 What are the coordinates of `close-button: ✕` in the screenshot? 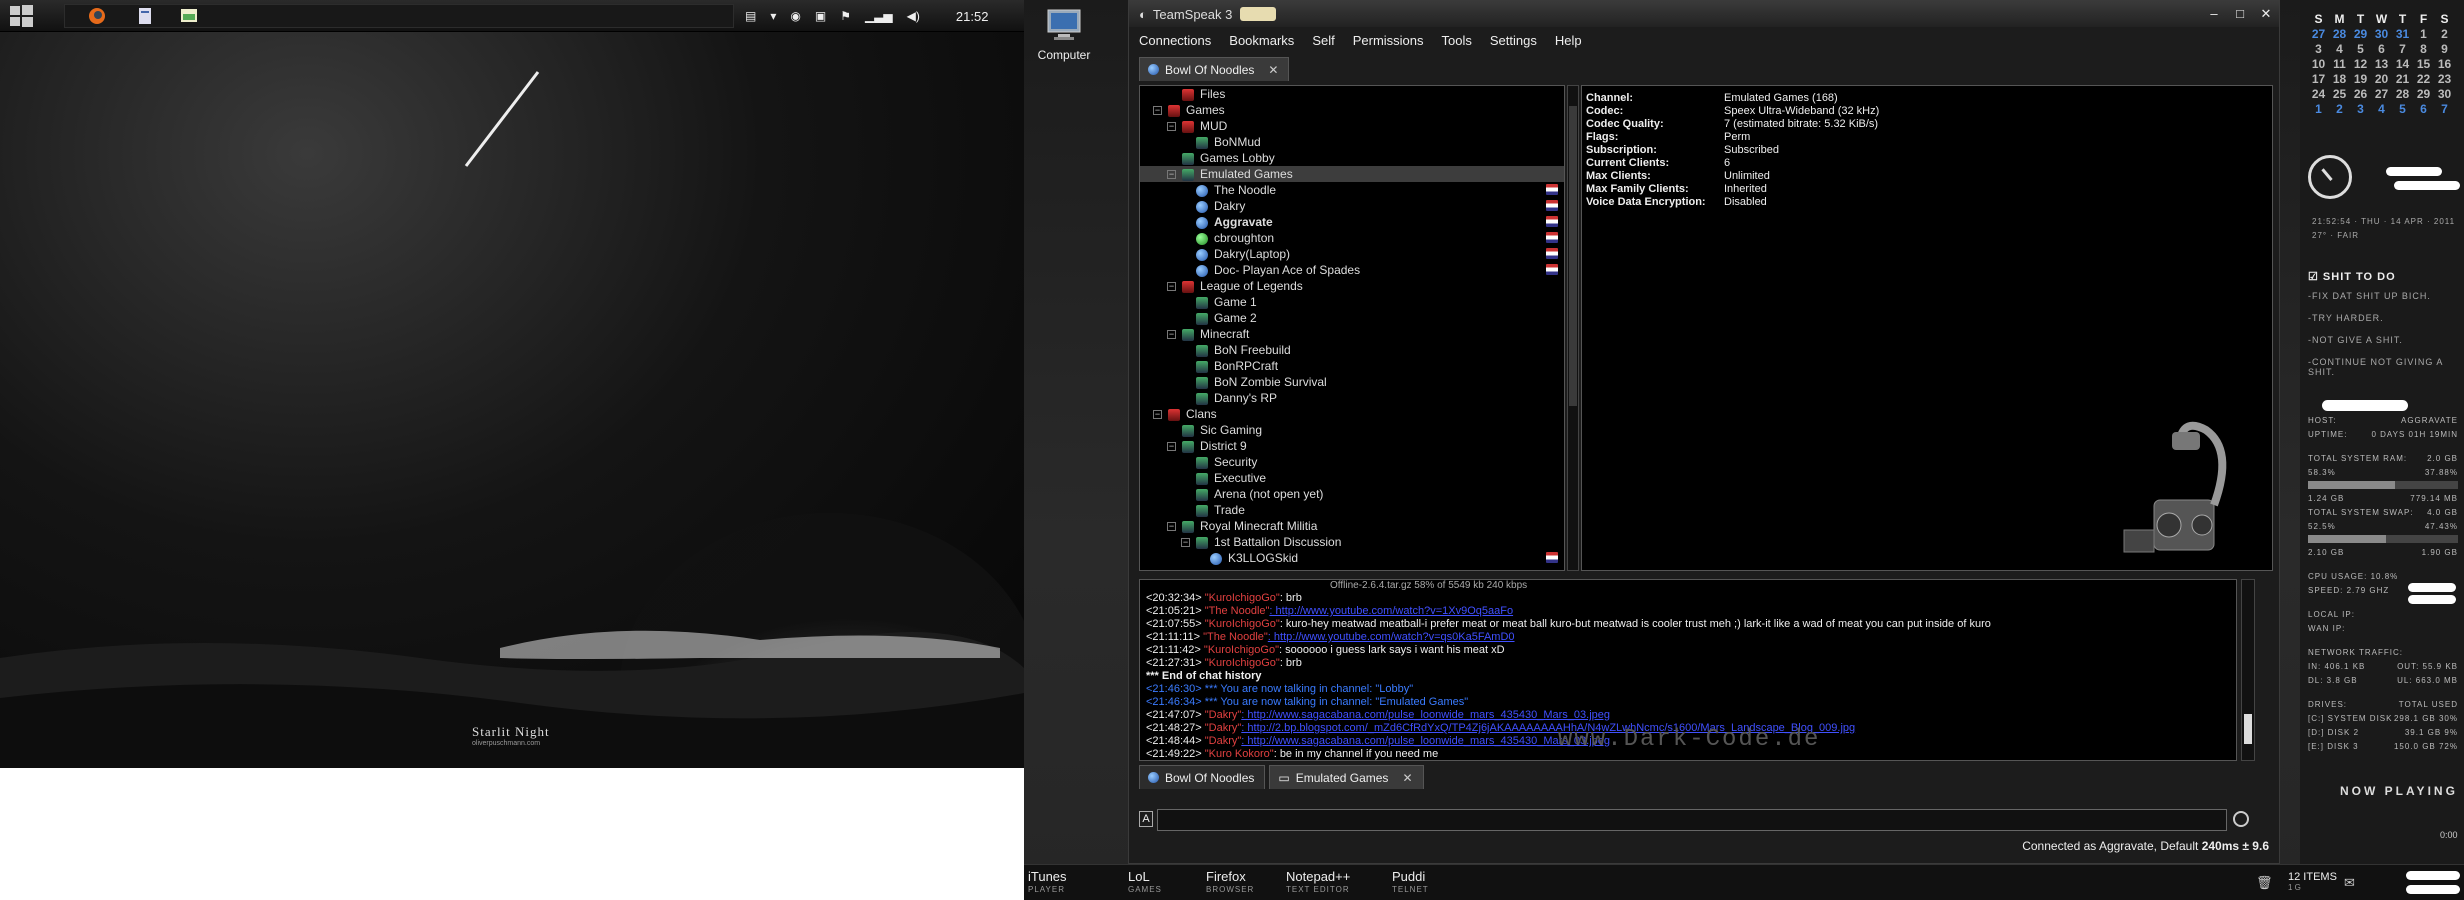 It's located at (2266, 14).